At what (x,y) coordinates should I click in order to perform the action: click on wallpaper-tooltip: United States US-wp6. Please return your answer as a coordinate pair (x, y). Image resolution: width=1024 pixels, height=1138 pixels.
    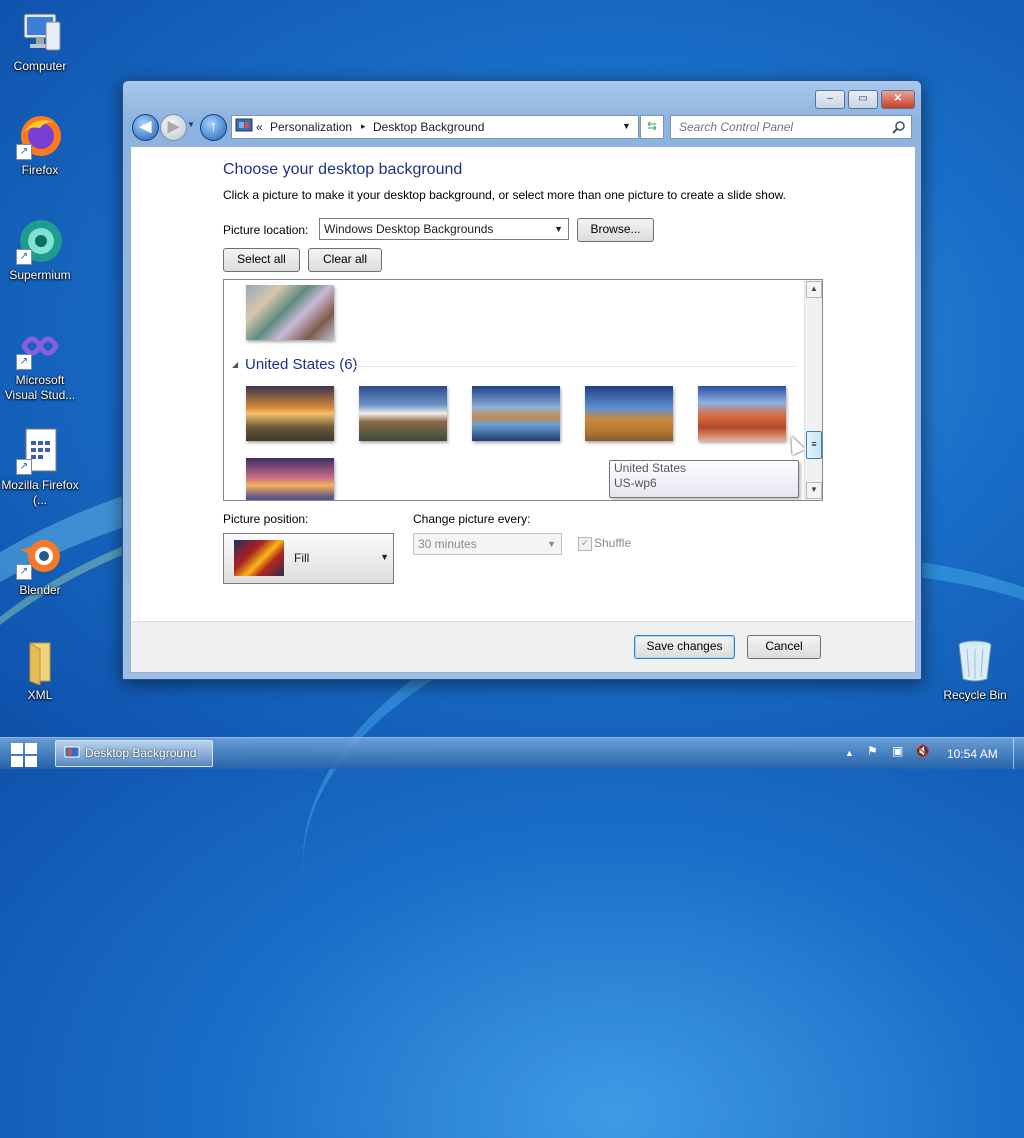
    Looking at the image, I should click on (704, 479).